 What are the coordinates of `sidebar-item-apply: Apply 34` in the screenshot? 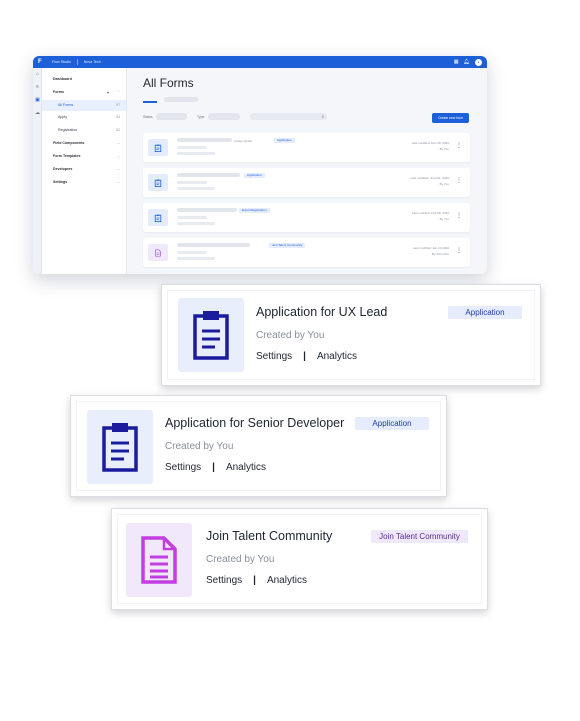 It's located at (84, 117).